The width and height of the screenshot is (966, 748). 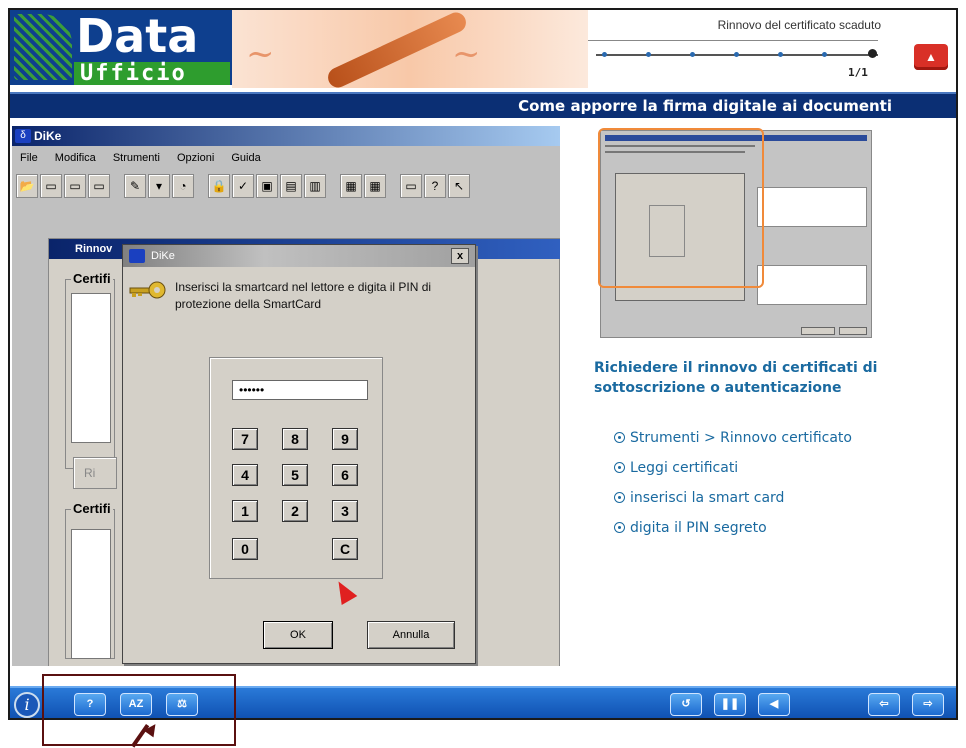 What do you see at coordinates (27, 186) in the screenshot?
I see `open-icon: 📂` at bounding box center [27, 186].